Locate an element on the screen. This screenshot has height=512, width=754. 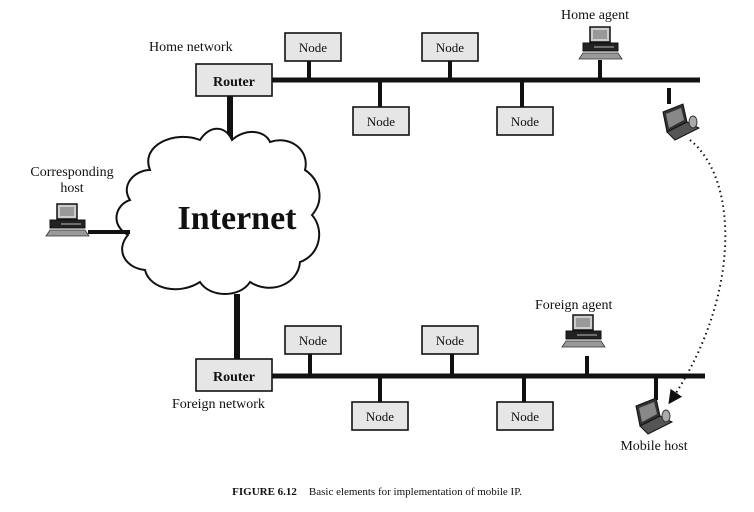
home-agent-label: Home agent is located at coordinates (595, 15).